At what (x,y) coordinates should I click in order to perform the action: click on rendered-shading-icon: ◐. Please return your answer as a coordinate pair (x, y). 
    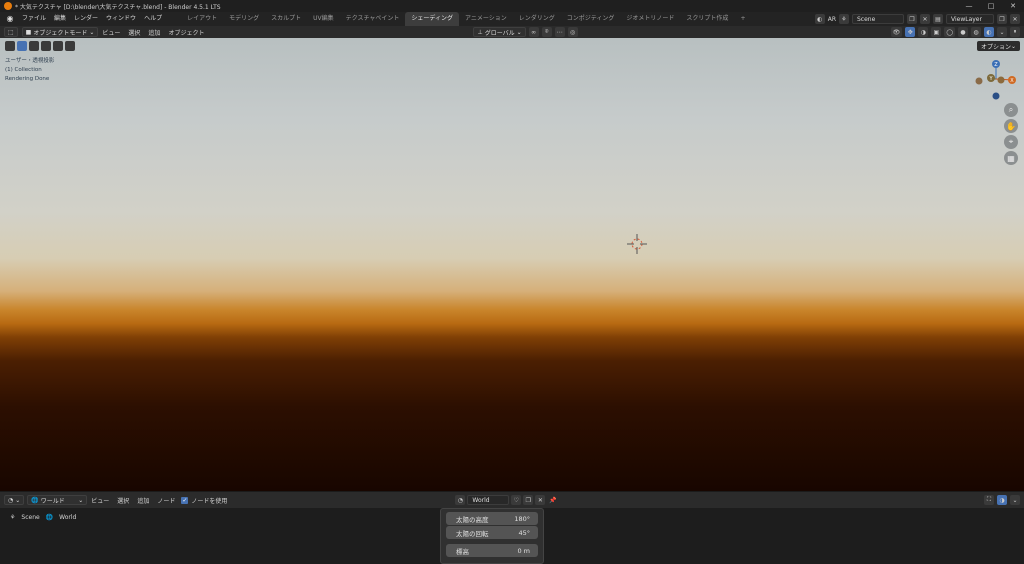
    Looking at the image, I should click on (989, 32).